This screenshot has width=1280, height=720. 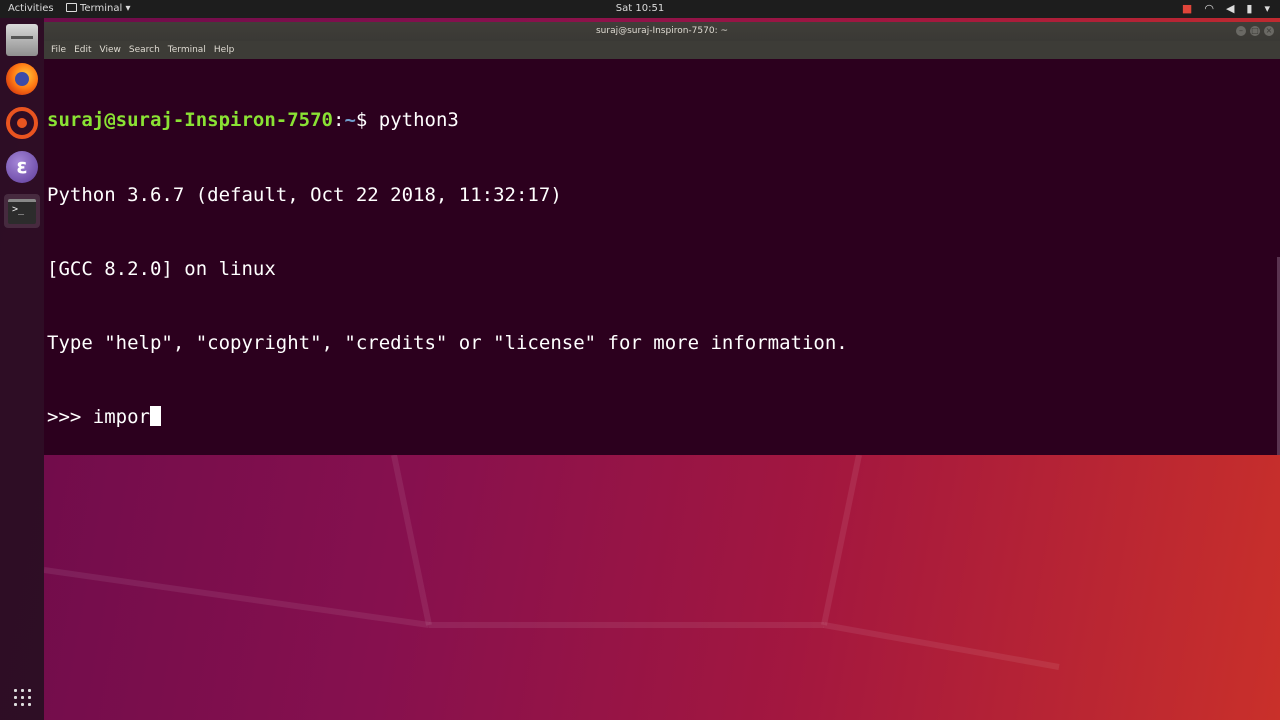 What do you see at coordinates (190, 120) in the screenshot?
I see `prompt-user: suraj@suraj-Inspiron-7570` at bounding box center [190, 120].